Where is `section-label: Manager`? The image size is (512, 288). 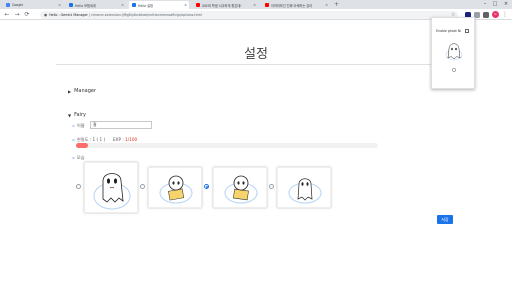 section-label: Manager is located at coordinates (85, 91).